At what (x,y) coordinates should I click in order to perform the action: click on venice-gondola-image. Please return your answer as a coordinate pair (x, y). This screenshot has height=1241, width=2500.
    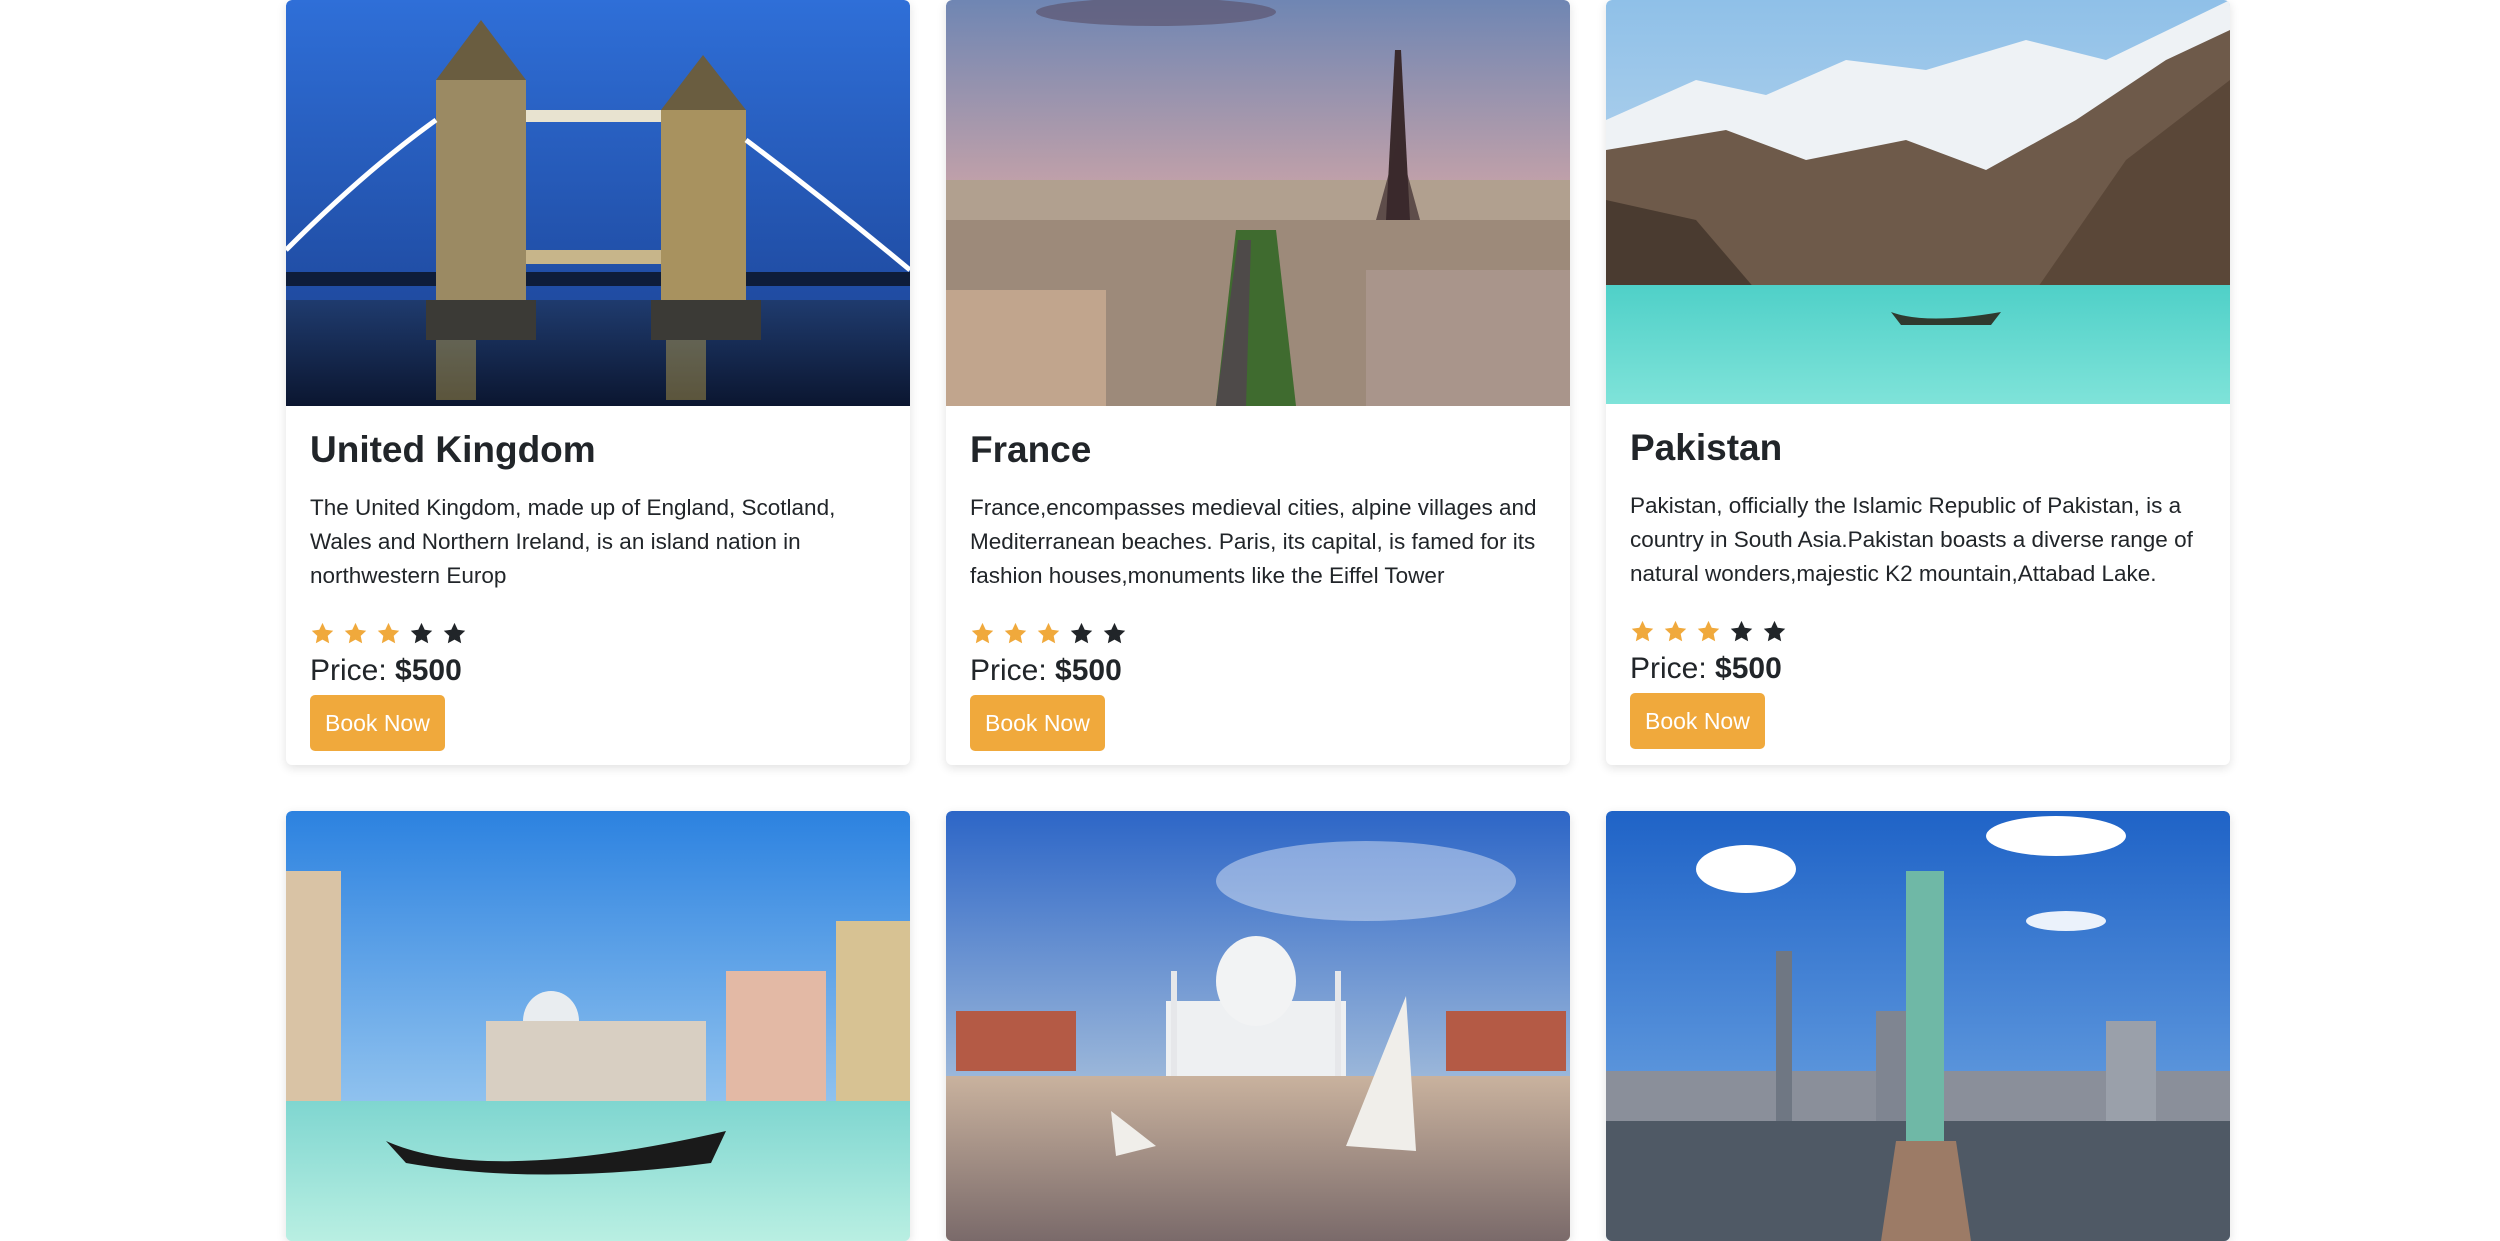
    Looking at the image, I should click on (598, 1025).